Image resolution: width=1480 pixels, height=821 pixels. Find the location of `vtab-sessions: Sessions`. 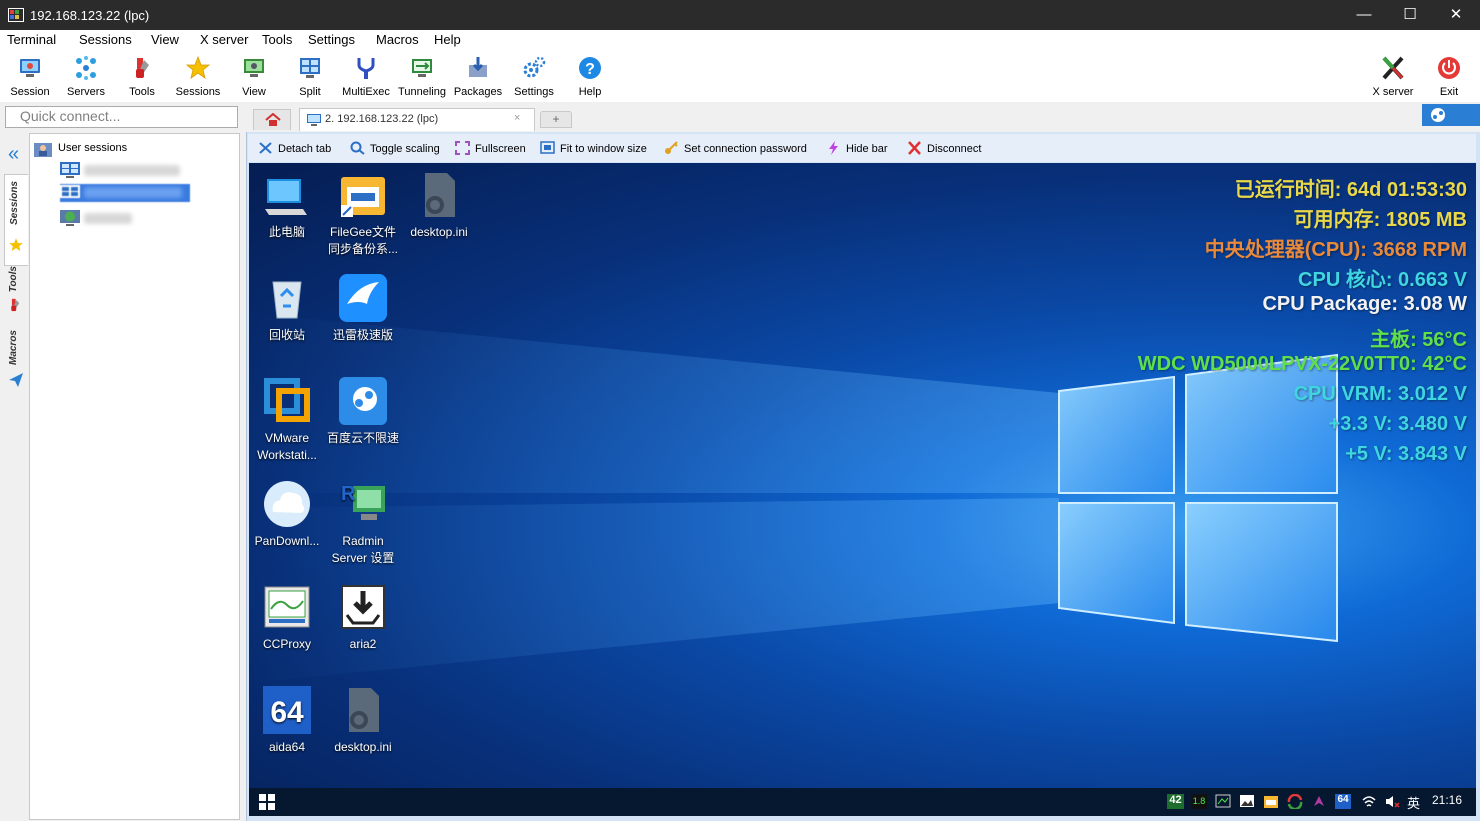

vtab-sessions: Sessions is located at coordinates (16, 220).